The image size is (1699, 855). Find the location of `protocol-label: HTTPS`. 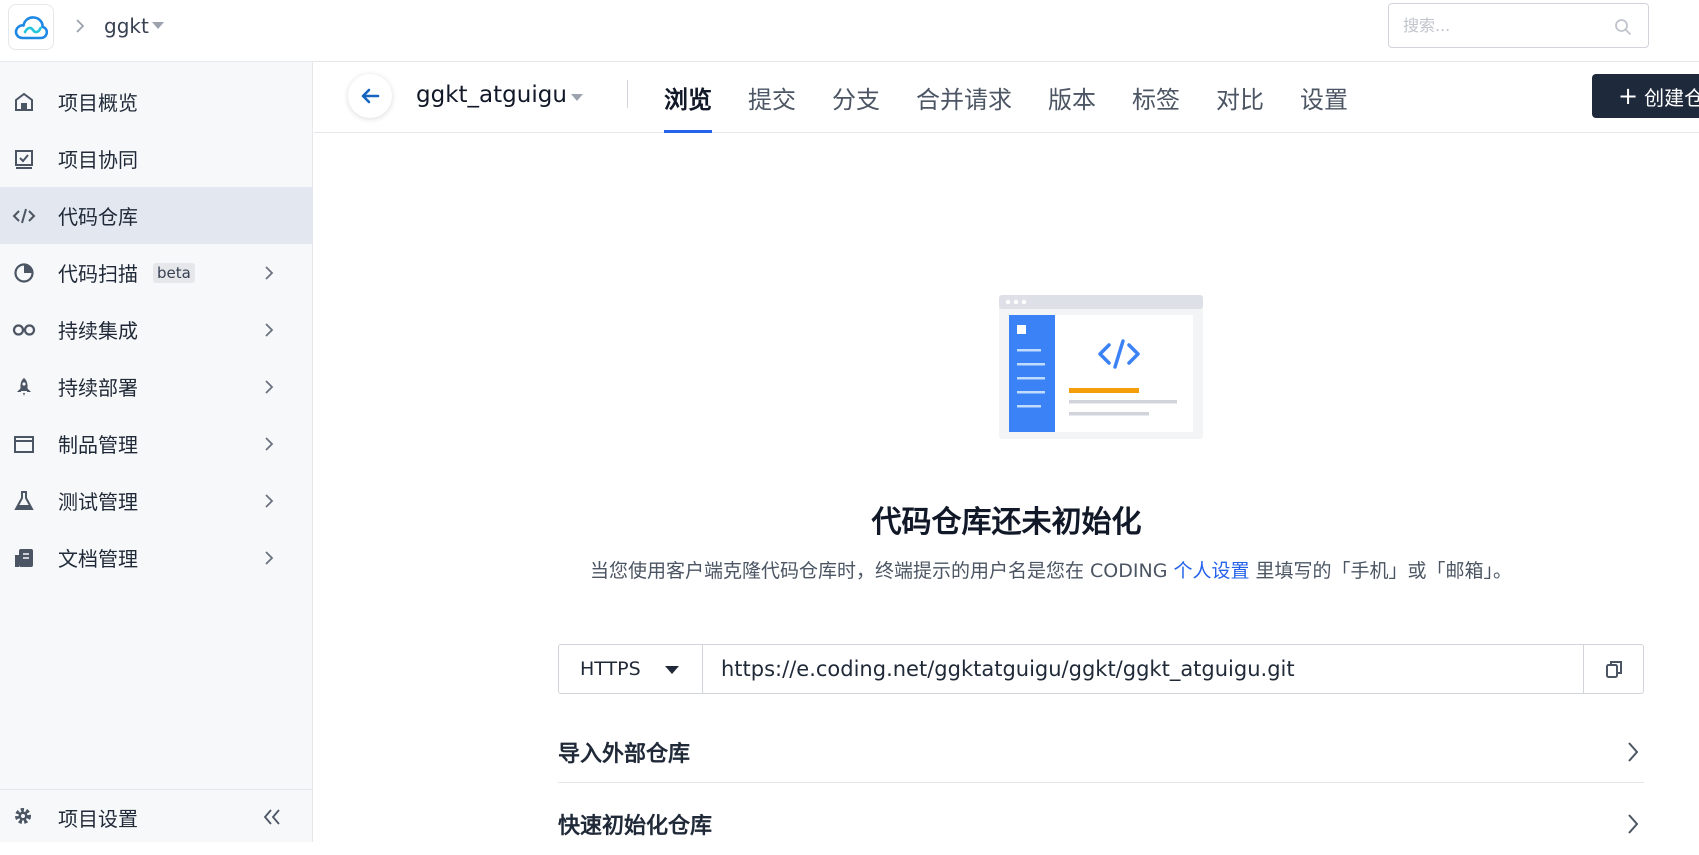

protocol-label: HTTPS is located at coordinates (610, 669).